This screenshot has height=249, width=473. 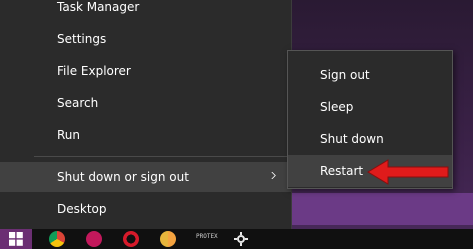 I want to click on menu-divider, so click(x=161, y=156).